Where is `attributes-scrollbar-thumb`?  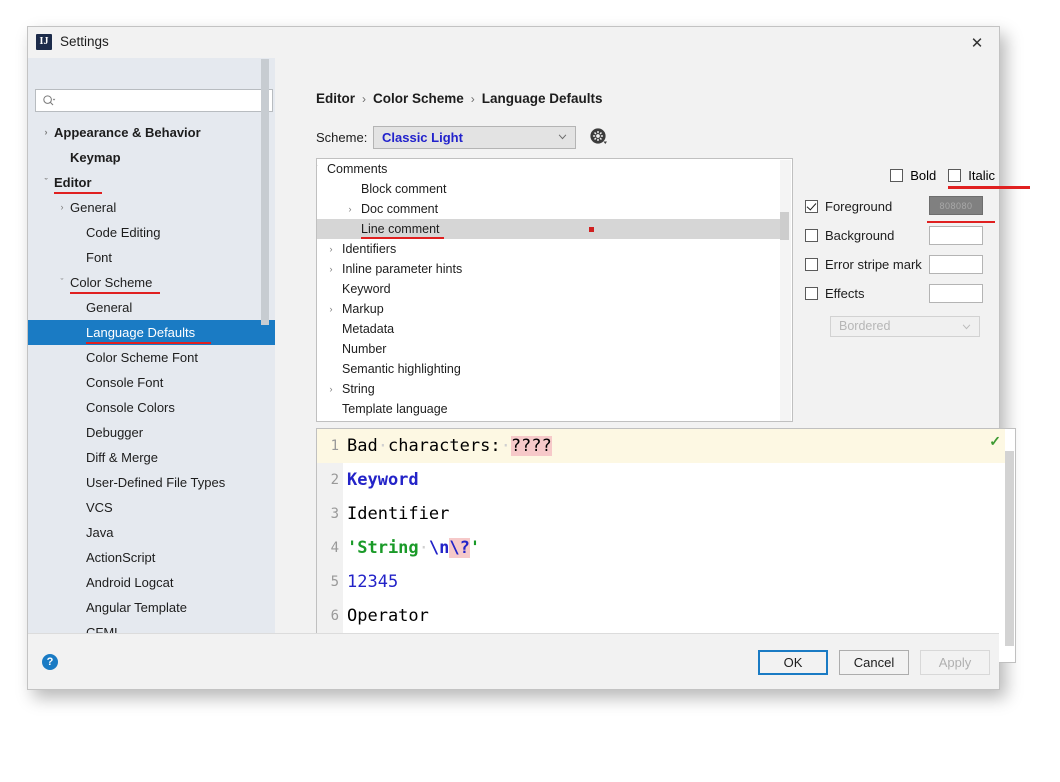 attributes-scrollbar-thumb is located at coordinates (784, 226).